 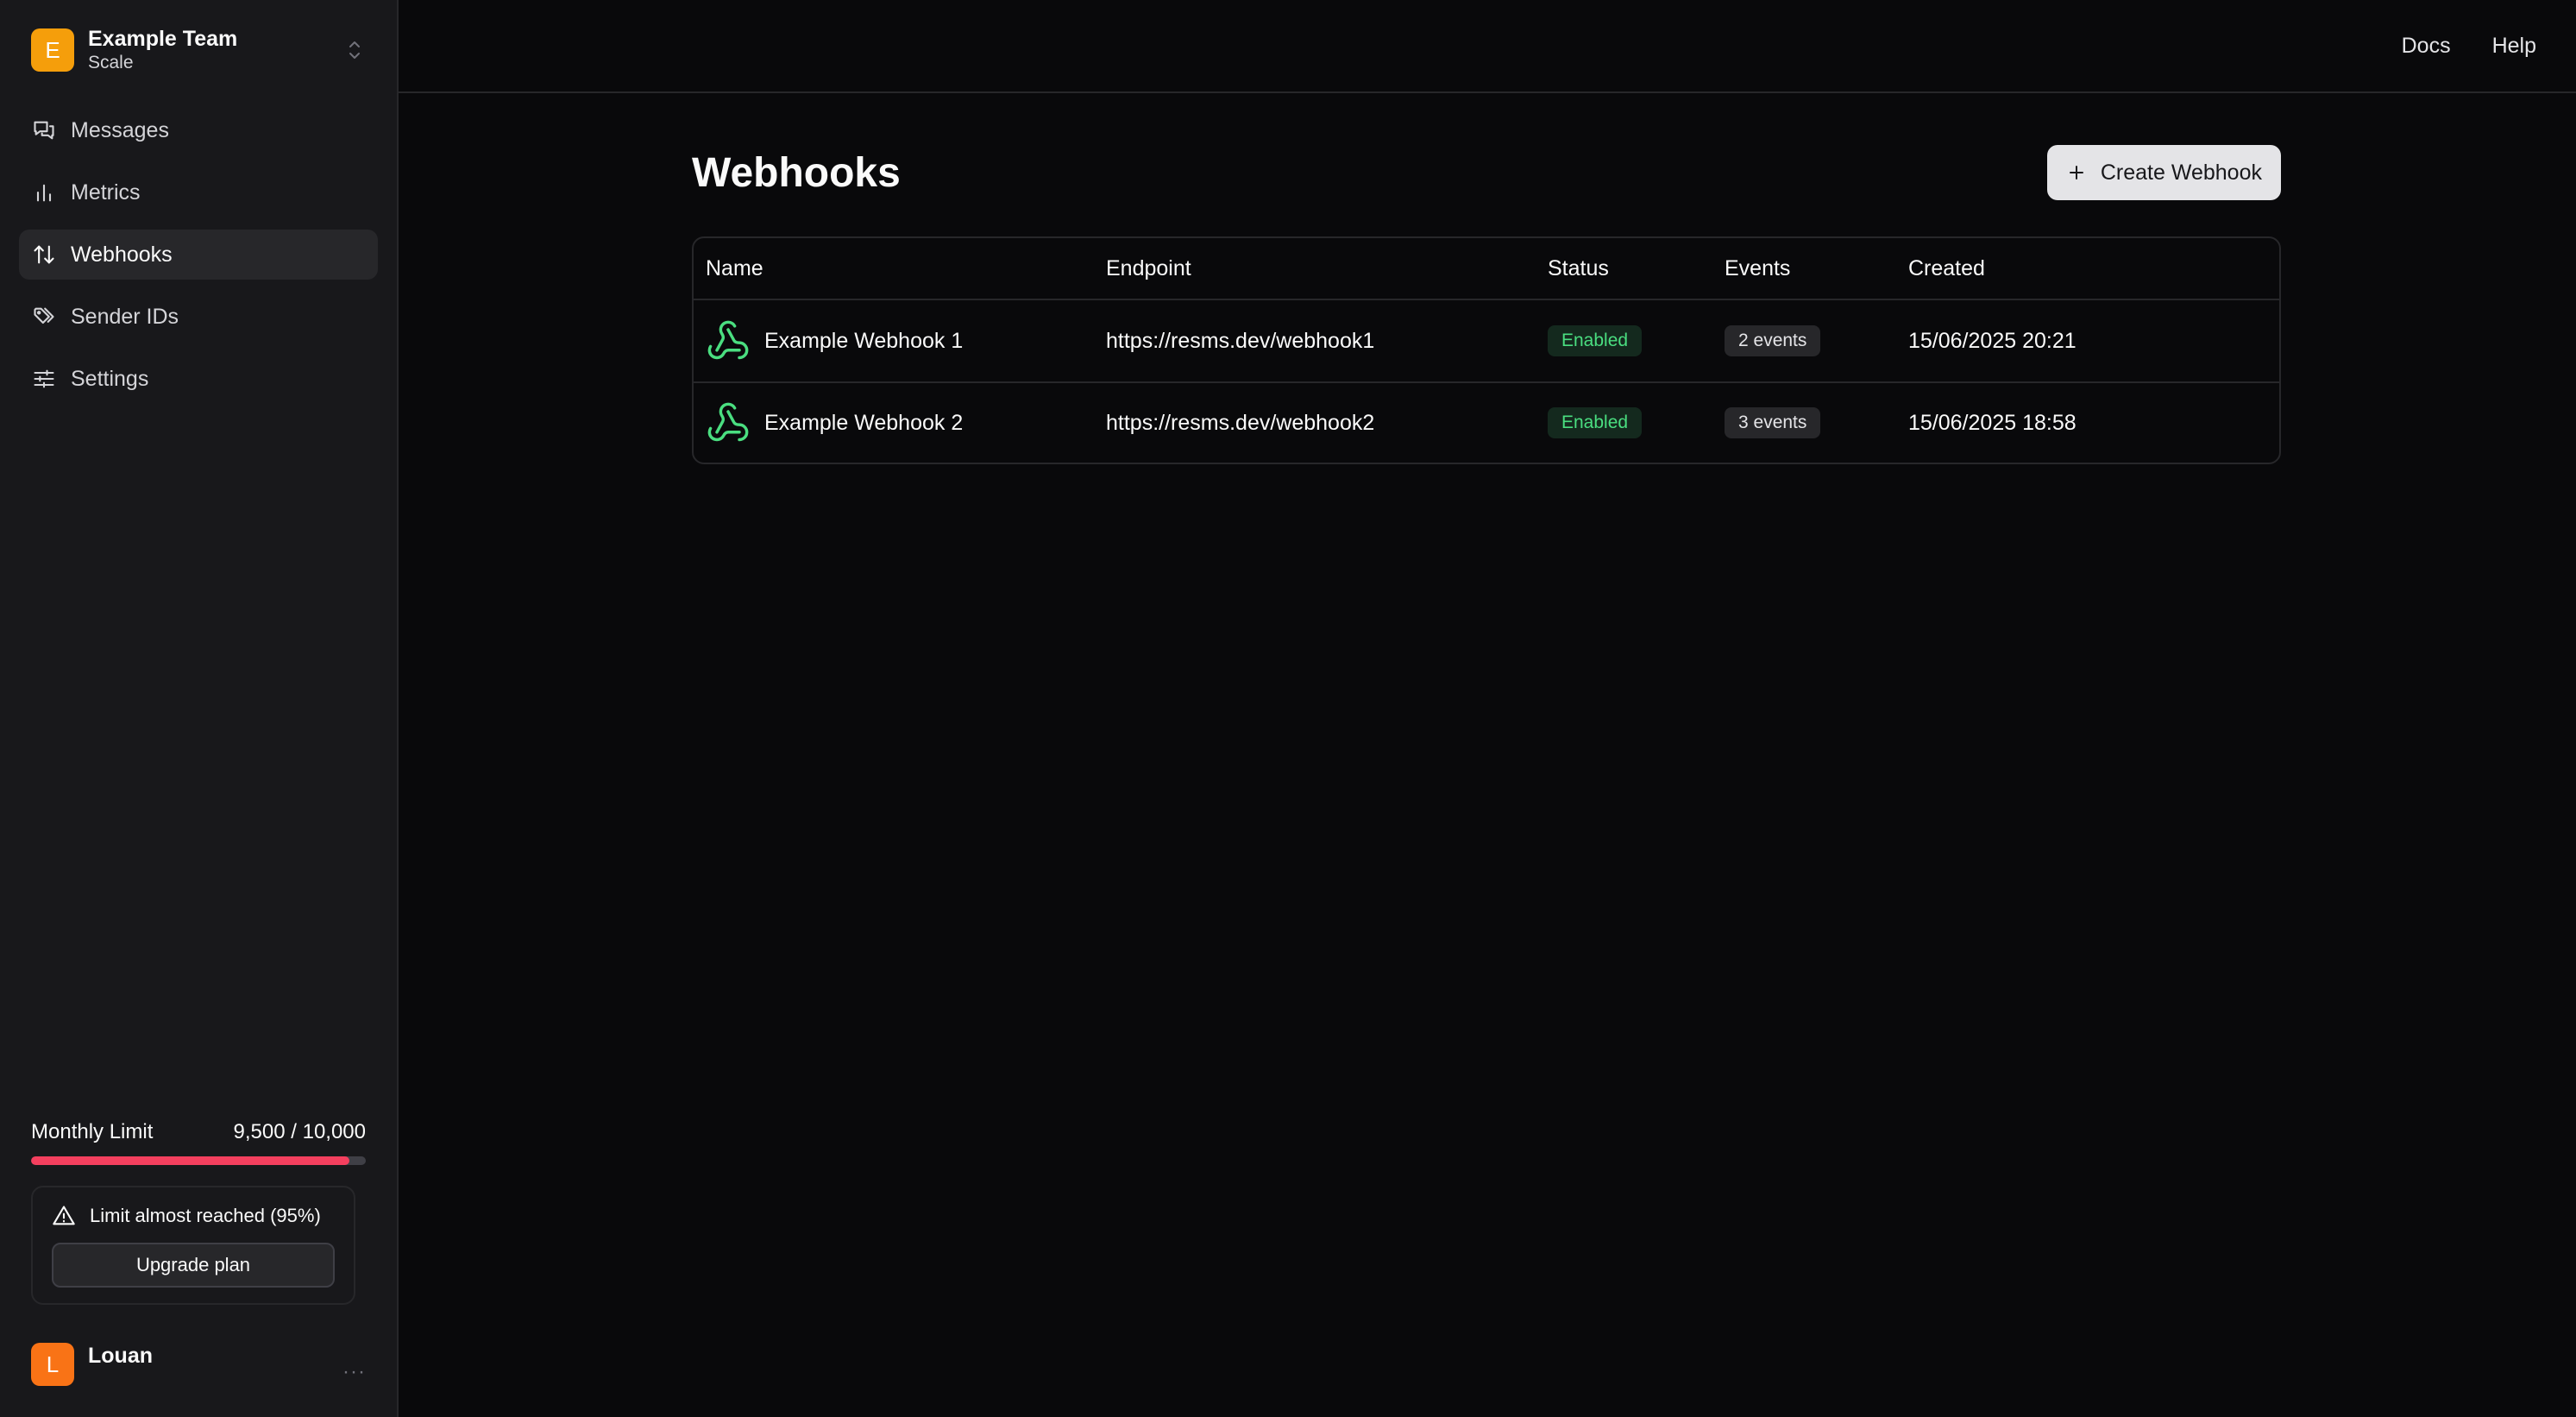 I want to click on usage-progress-bar, so click(x=198, y=1160).